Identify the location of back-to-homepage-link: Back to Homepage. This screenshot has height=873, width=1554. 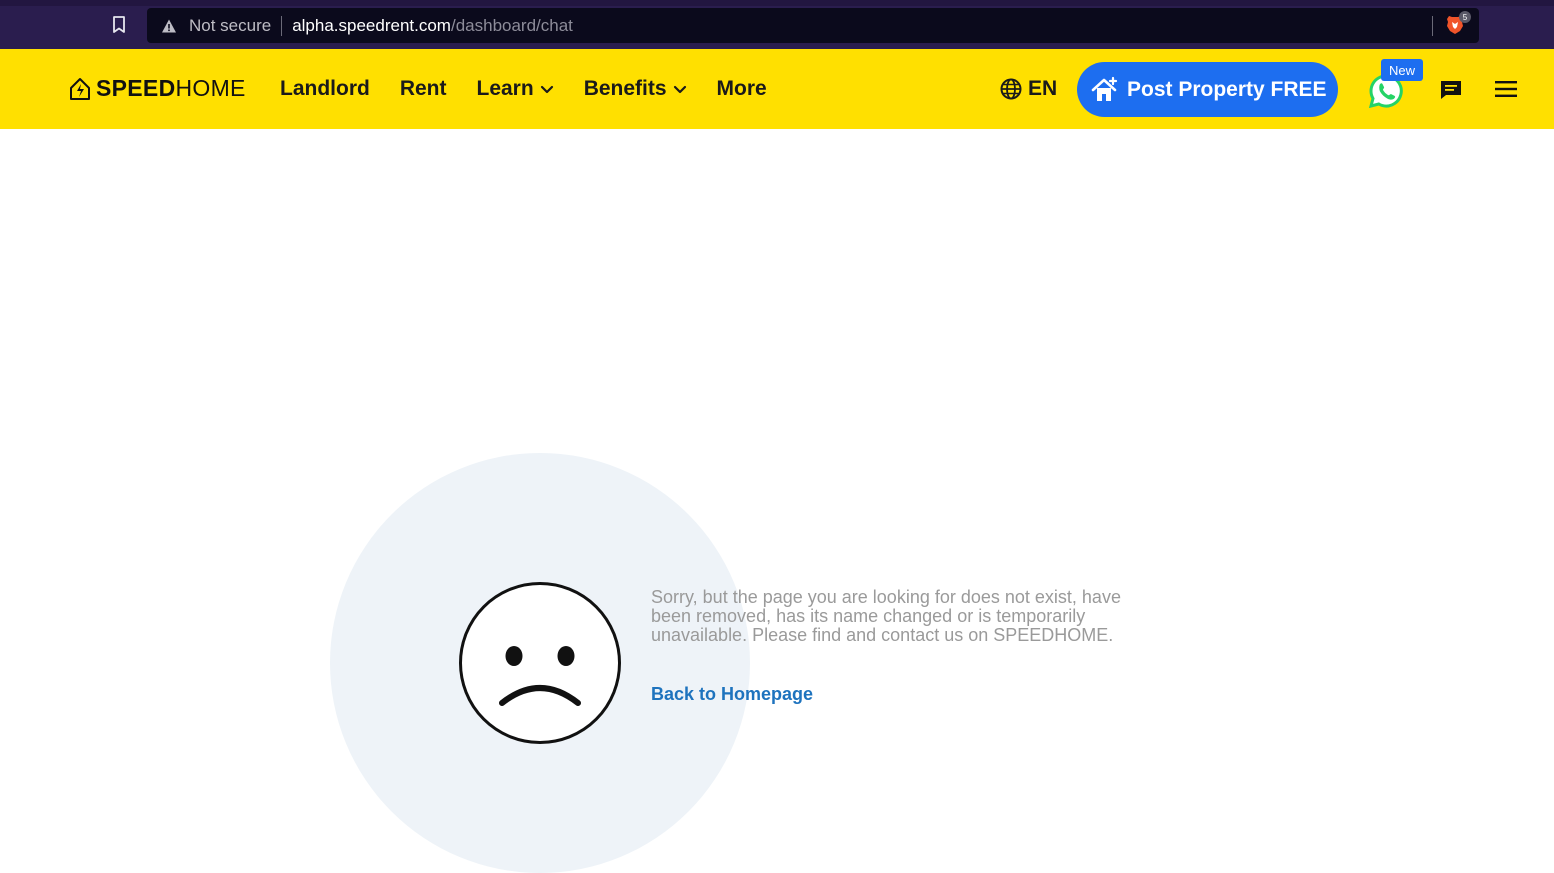
(732, 694).